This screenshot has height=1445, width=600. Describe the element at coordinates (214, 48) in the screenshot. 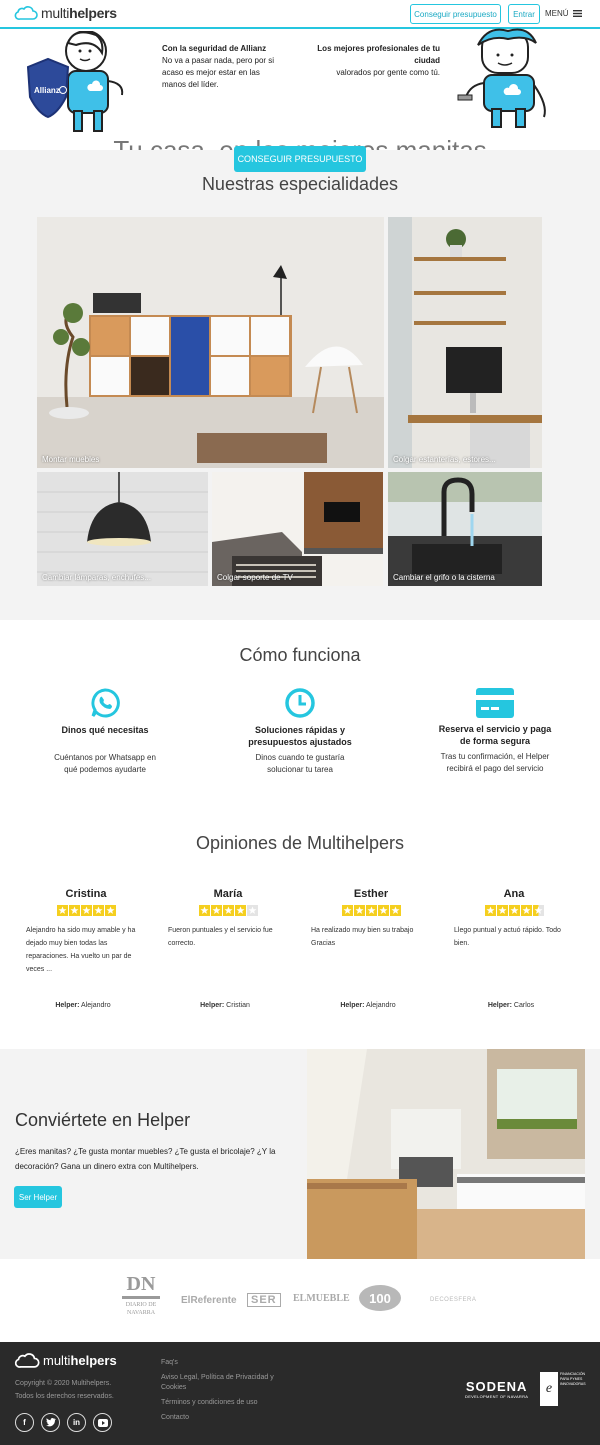

I see `hero-left-heading: Con la seguridad de Allianz` at that location.